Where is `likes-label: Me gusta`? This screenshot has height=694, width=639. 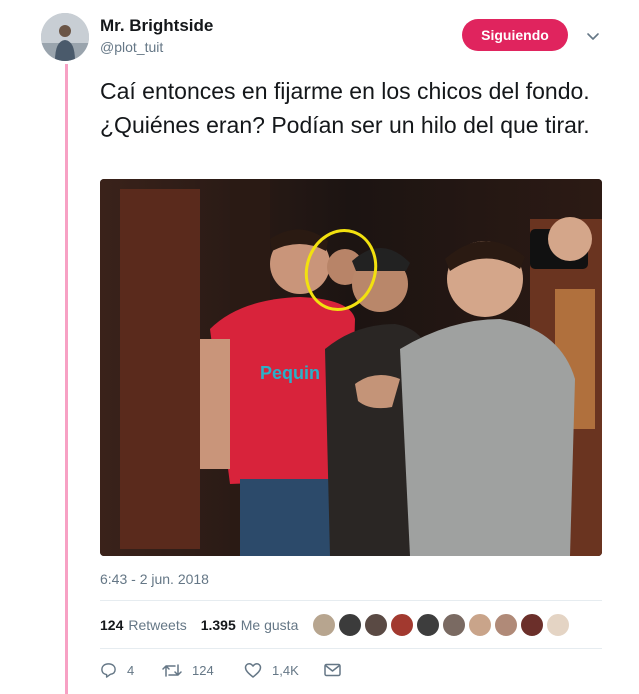 likes-label: Me gusta is located at coordinates (269, 625).